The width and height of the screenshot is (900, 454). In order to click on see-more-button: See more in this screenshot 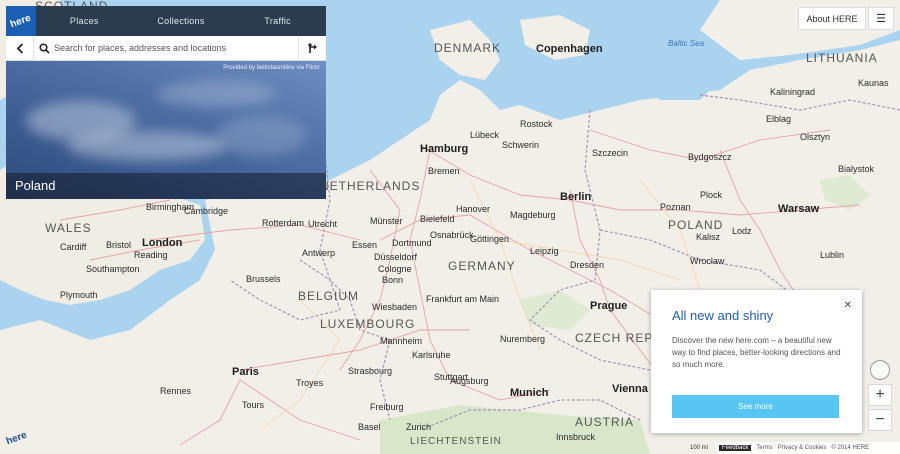, I will do `click(755, 406)`.